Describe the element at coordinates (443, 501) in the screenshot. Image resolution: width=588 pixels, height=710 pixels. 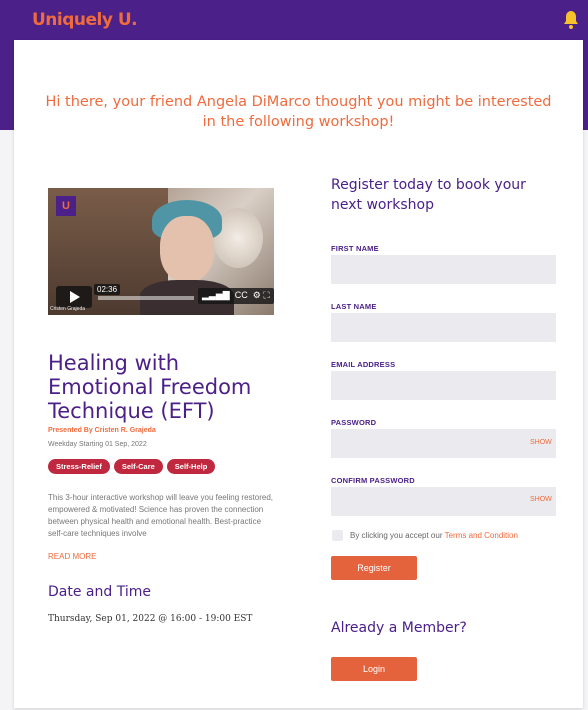
I see `confirm-password-input` at that location.